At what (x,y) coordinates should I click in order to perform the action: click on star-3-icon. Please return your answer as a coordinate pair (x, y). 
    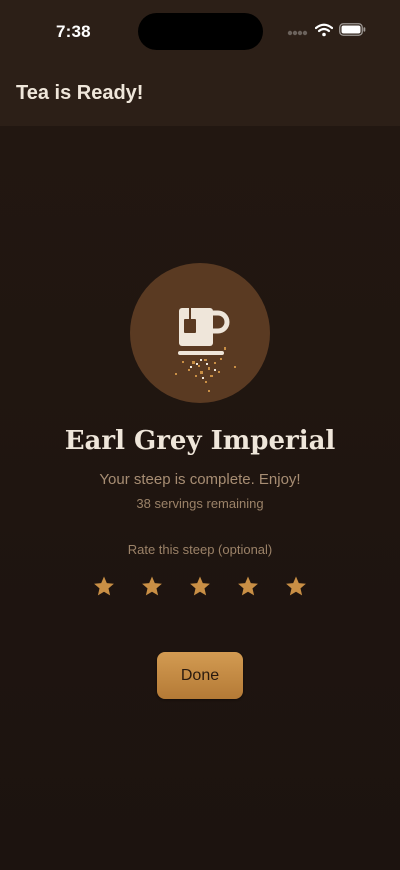
    Looking at the image, I should click on (200, 586).